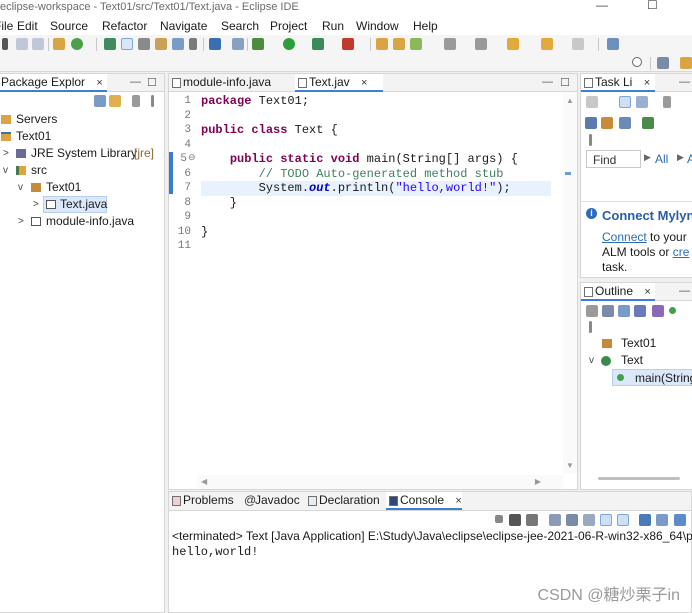 The height and width of the screenshot is (613, 692). What do you see at coordinates (339, 83) in the screenshot?
I see `tab-text-java: Text.jav ×` at bounding box center [339, 83].